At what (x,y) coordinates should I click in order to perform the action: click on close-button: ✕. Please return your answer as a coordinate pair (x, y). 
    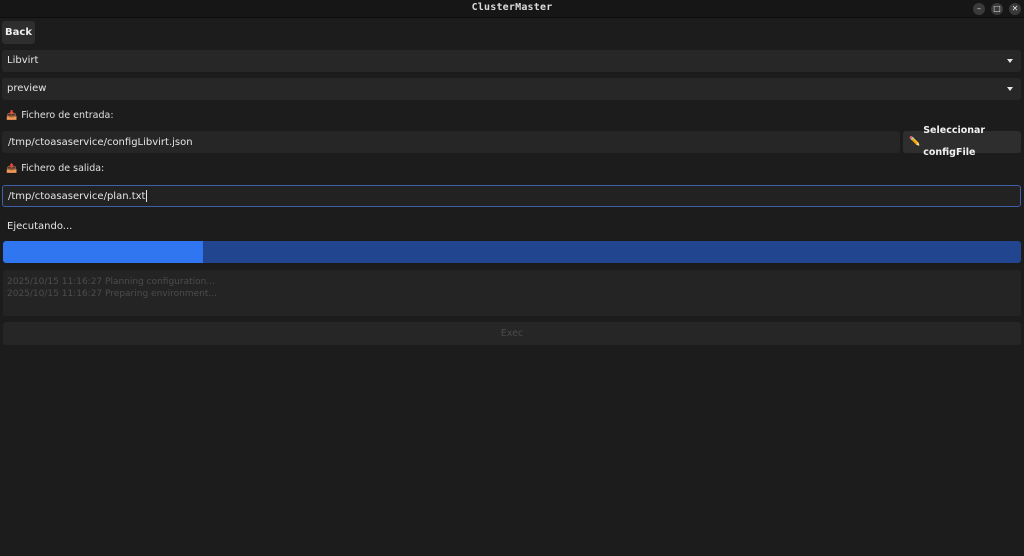
    Looking at the image, I should click on (1015, 9).